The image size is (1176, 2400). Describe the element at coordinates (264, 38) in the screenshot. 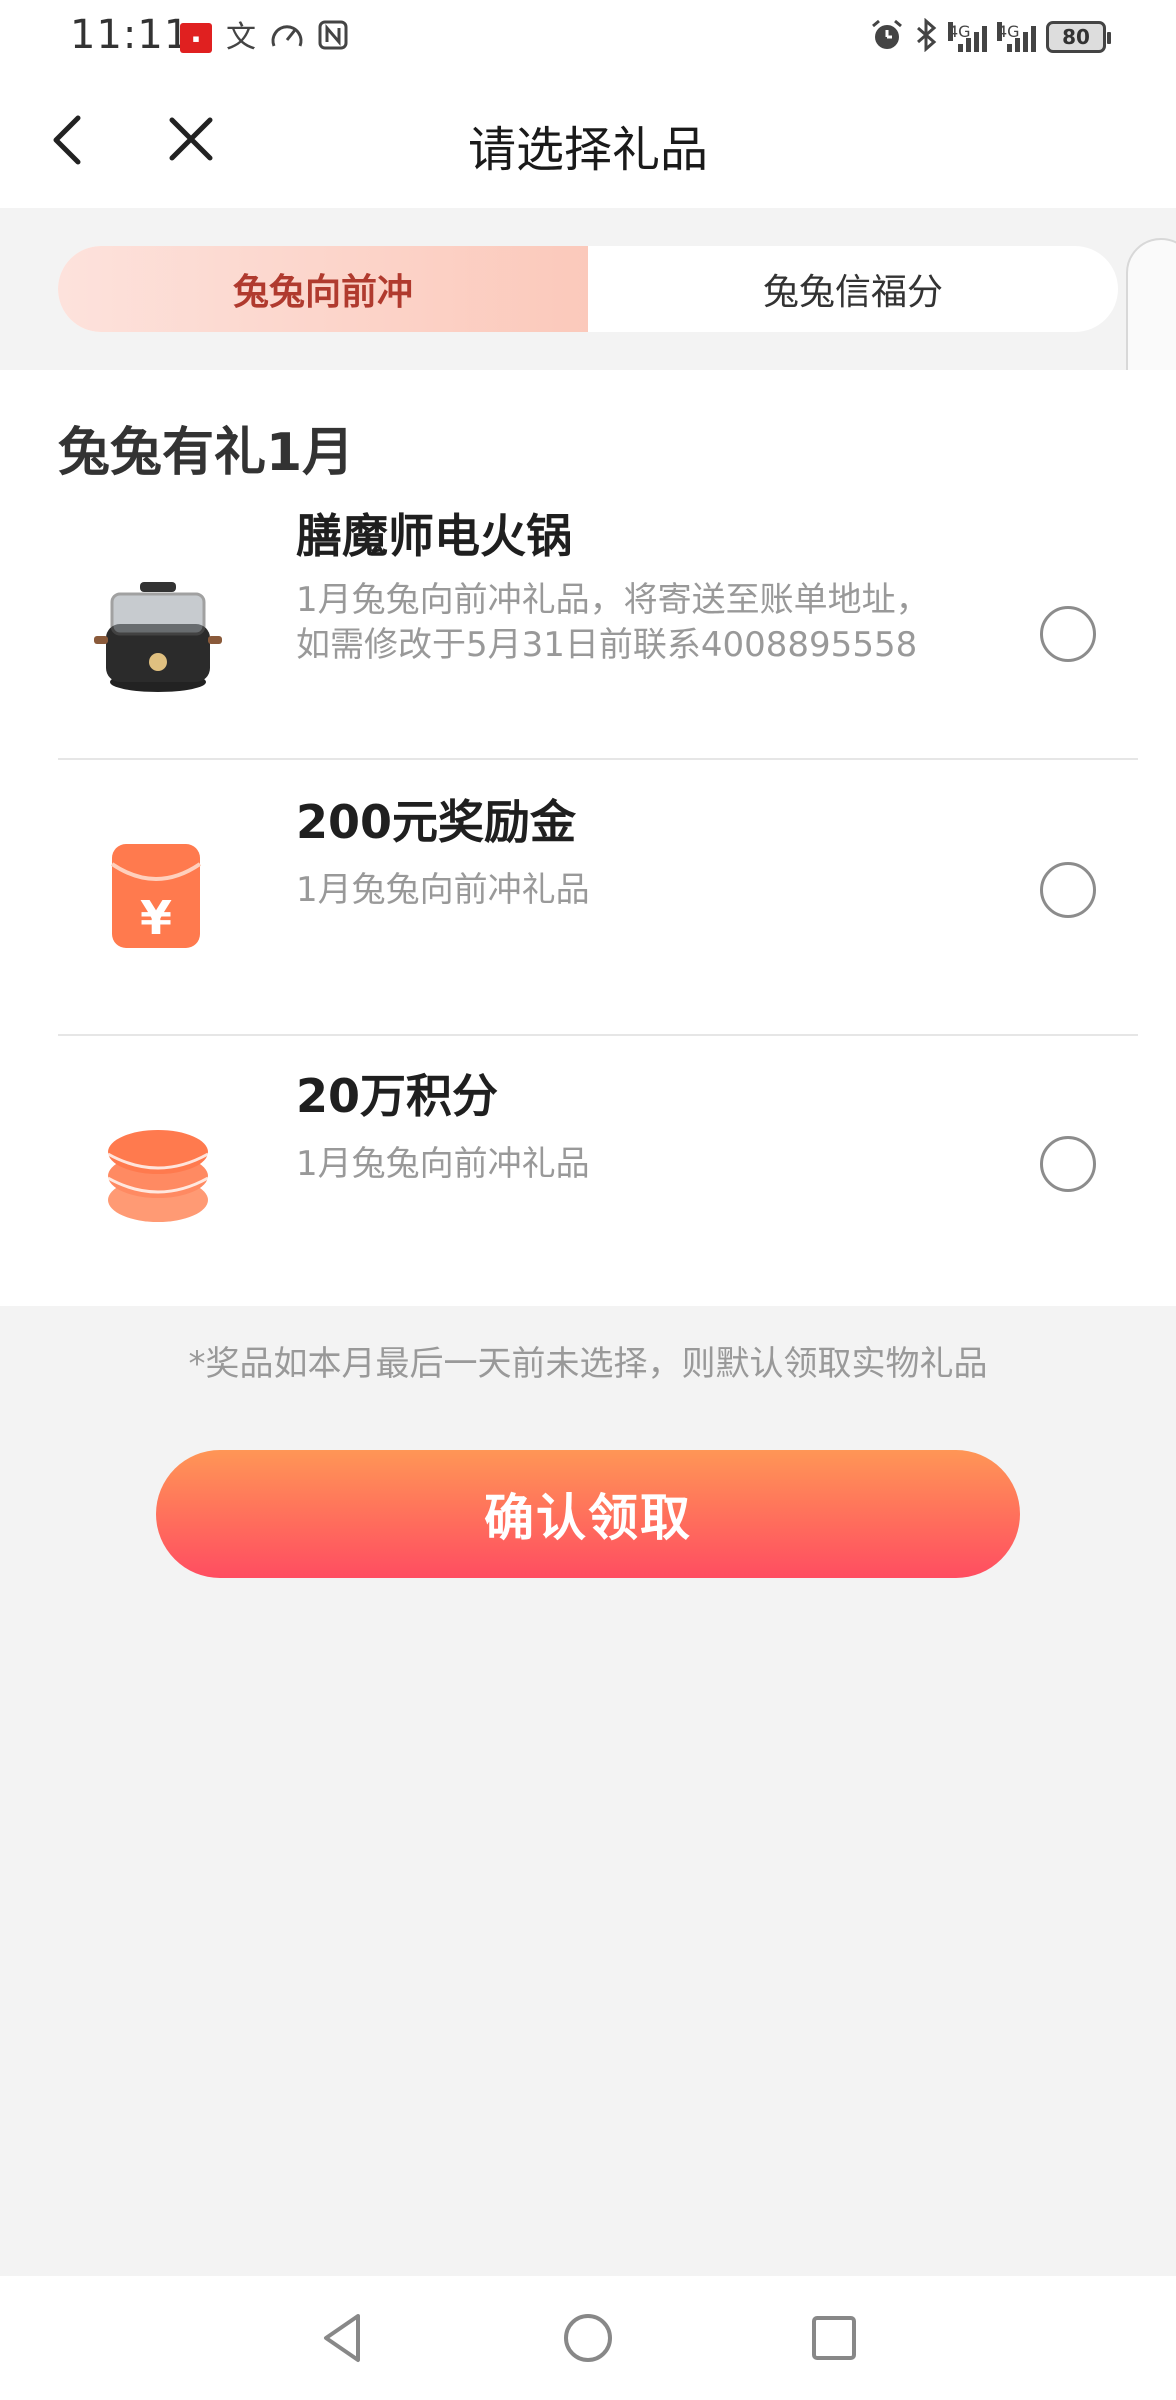

I see `status-left-icons: ▪ 文` at that location.